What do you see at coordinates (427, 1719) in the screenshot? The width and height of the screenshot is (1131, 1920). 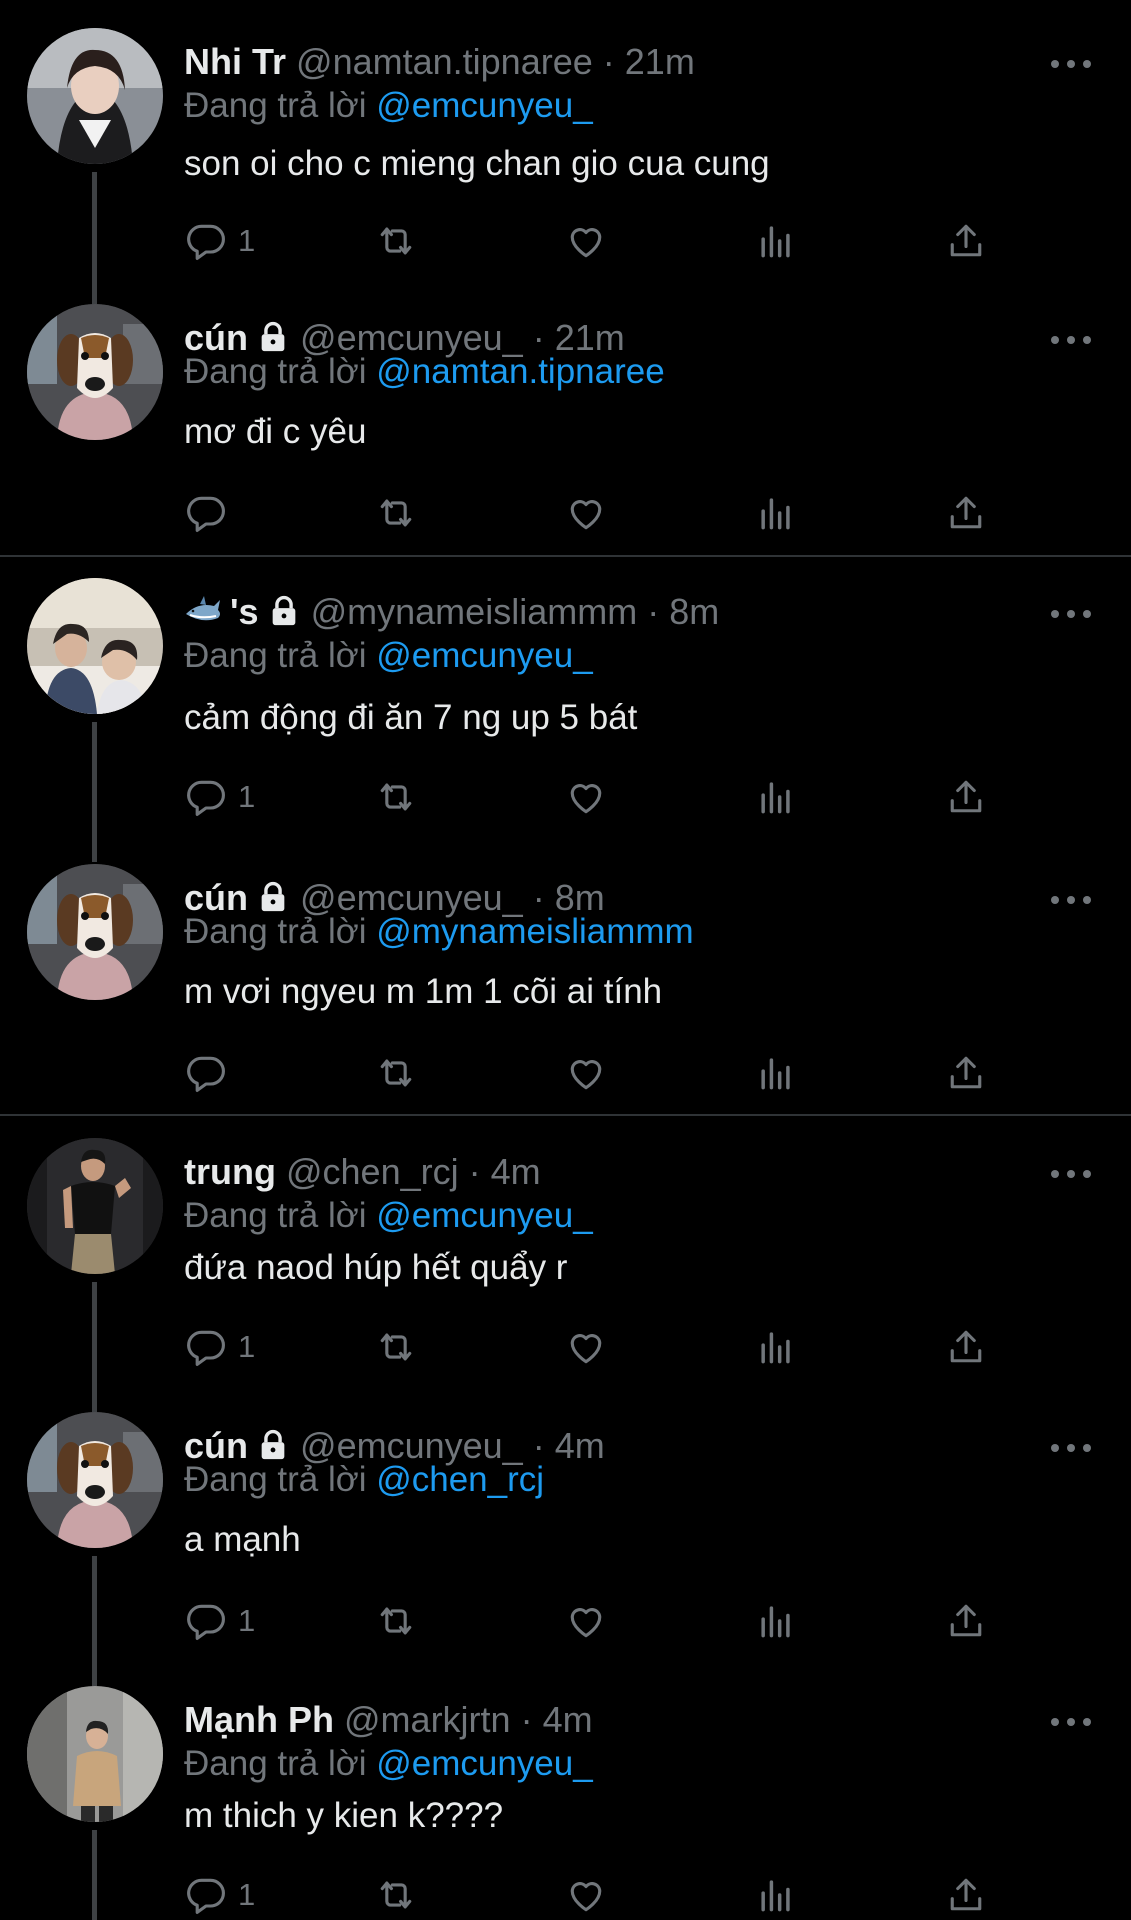 I see `user-handle: @markjrtn` at bounding box center [427, 1719].